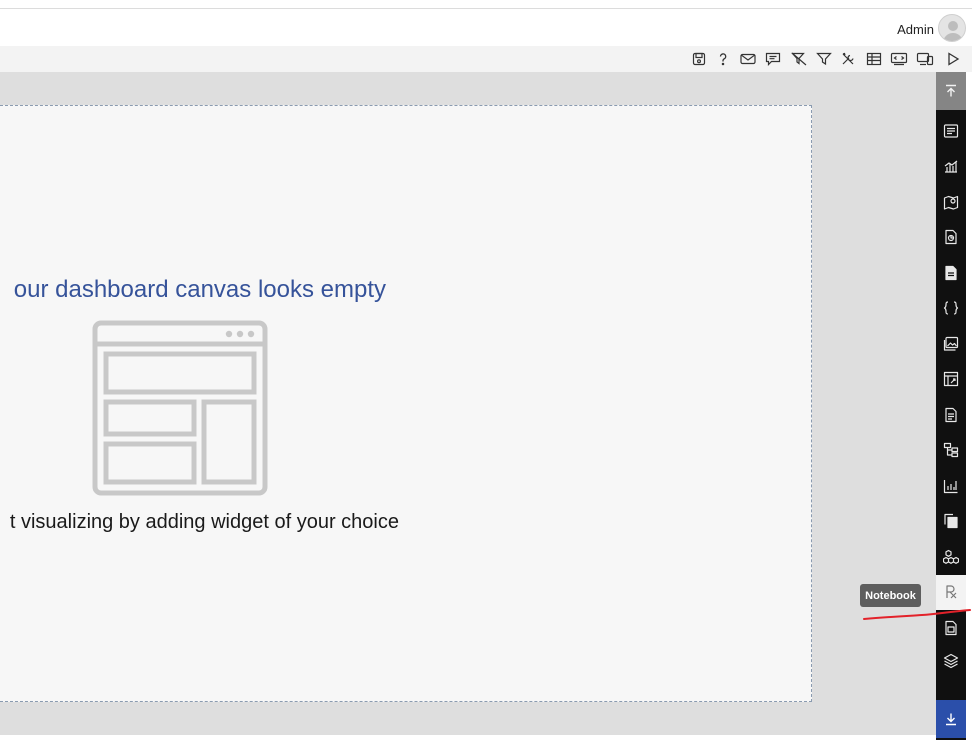  Describe the element at coordinates (951, 272) in the screenshot. I see `document-widget-icon` at that location.